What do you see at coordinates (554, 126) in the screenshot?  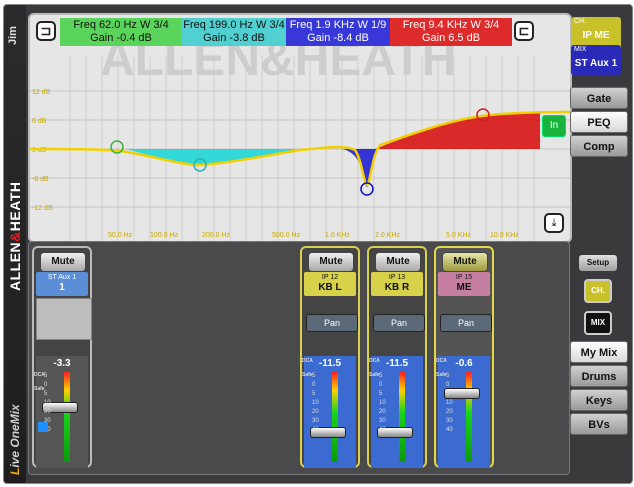 I see `eq-in-button: In` at bounding box center [554, 126].